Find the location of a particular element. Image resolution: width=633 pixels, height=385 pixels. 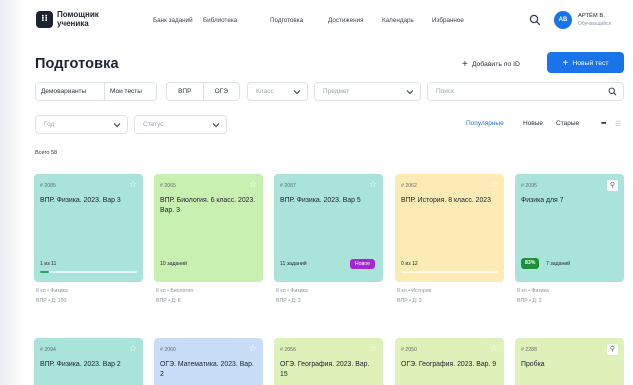

card-meta: 8 кл • История ВПР • Д: 3 is located at coordinates (414, 296).